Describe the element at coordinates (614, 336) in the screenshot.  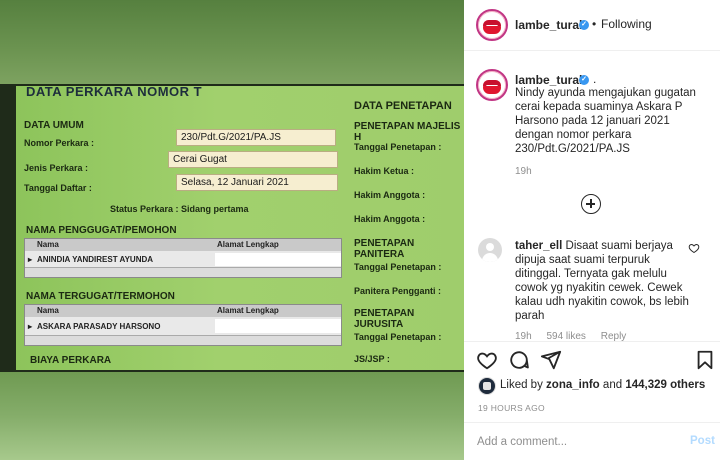
I see `comment-reply: Reply` at that location.